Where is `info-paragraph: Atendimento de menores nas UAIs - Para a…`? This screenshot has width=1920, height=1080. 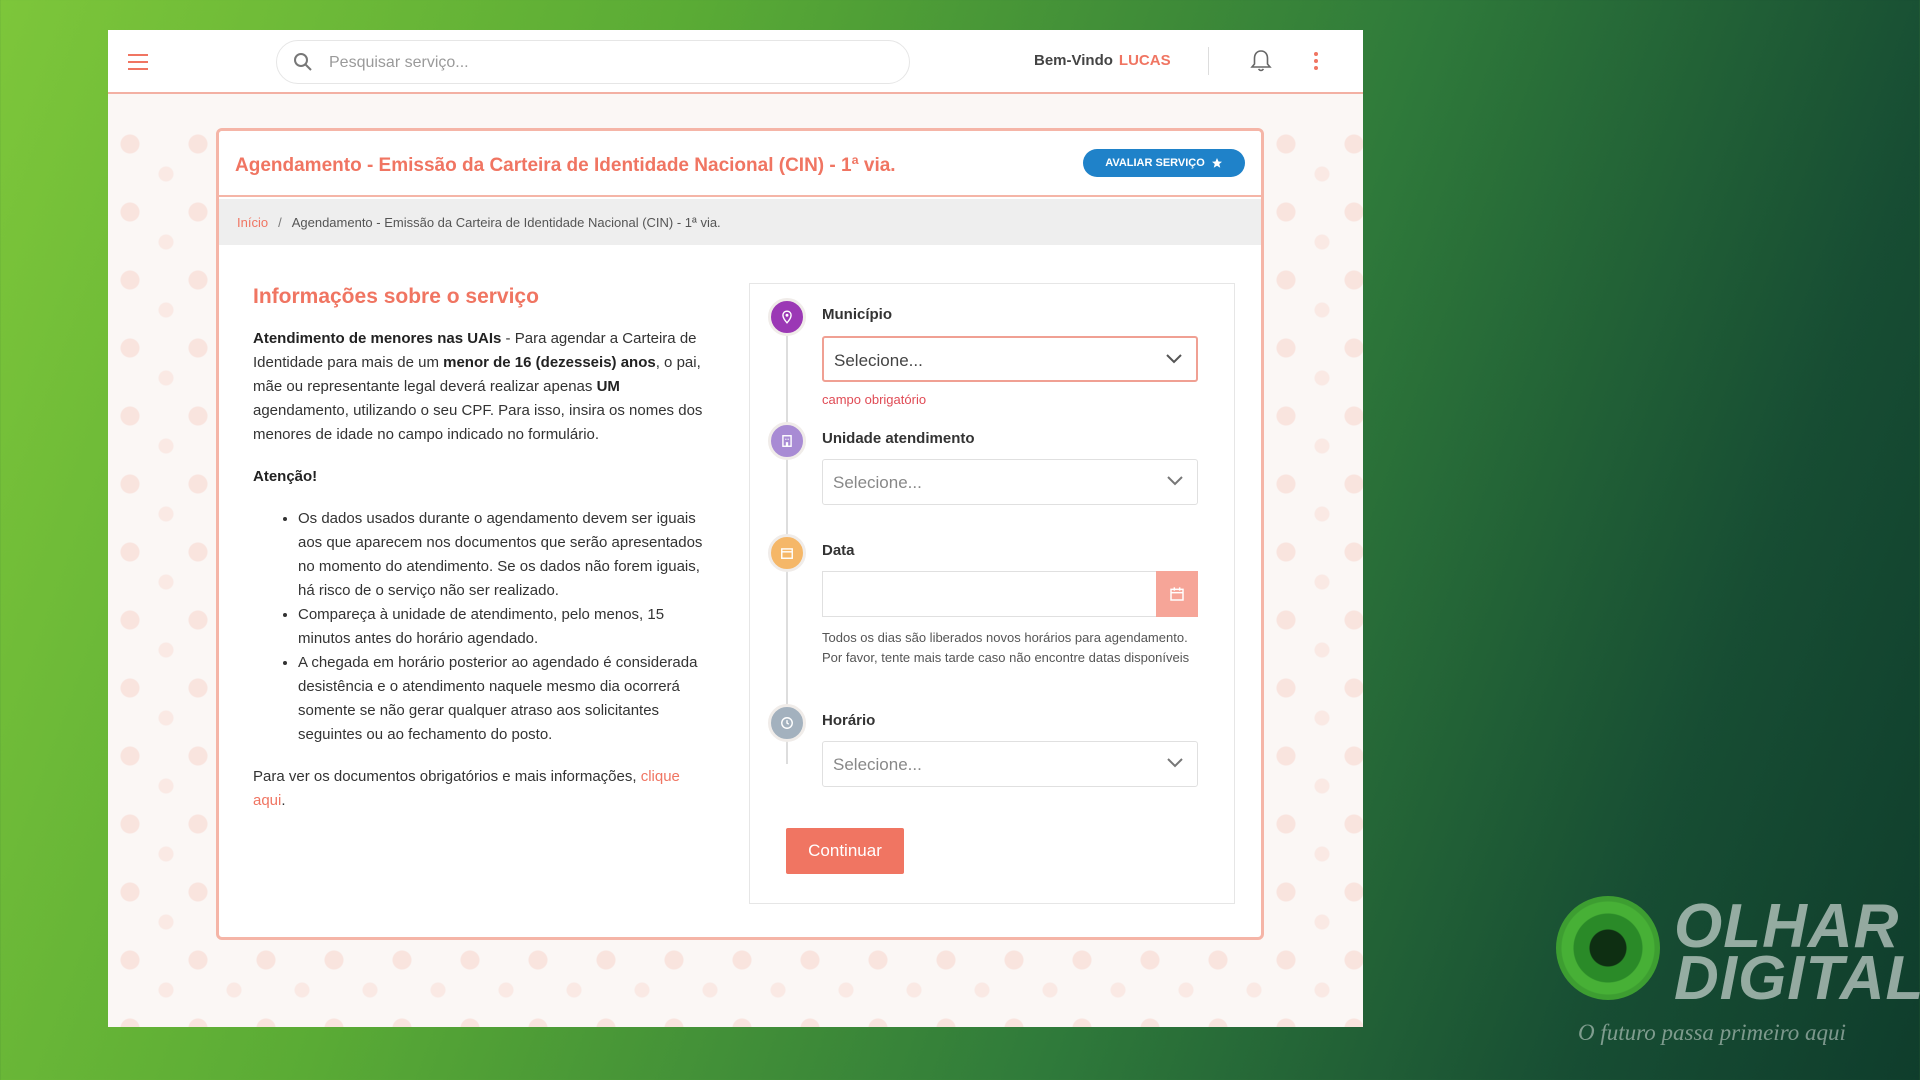
info-paragraph: Atendimento de menores nas UAIs - Para a… is located at coordinates (480, 387).